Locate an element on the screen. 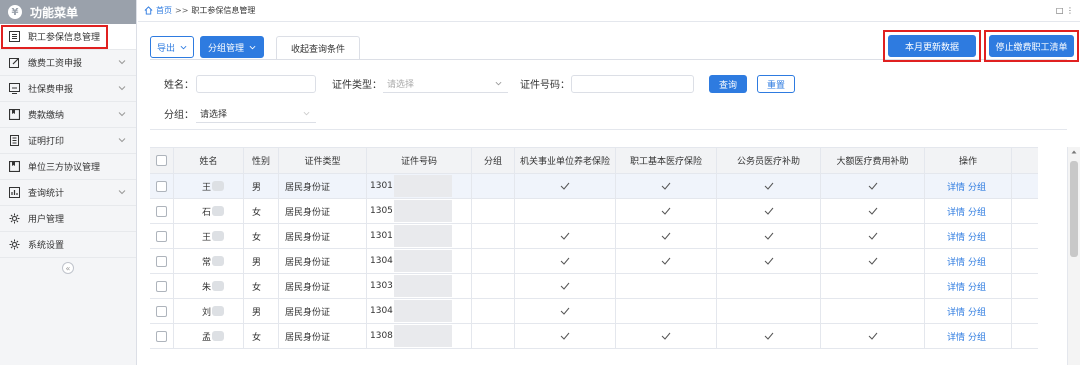 Image resolution: width=1080 pixels, height=365 pixels. sidebar-collapse: « is located at coordinates (68, 268).